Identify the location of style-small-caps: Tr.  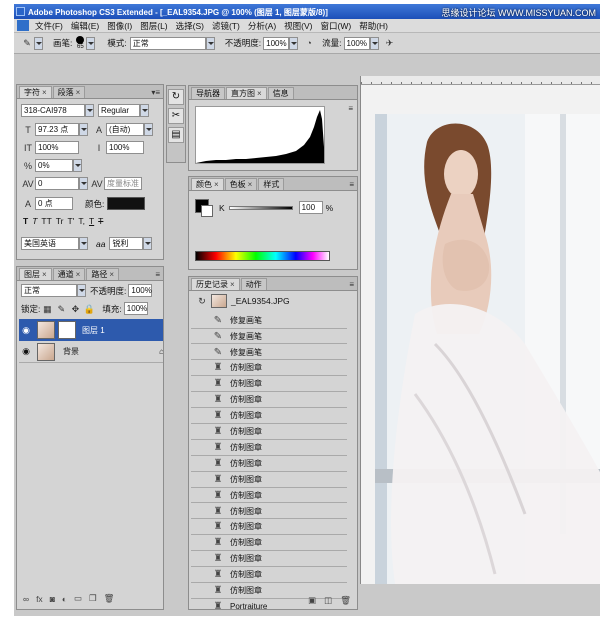
(60, 221).